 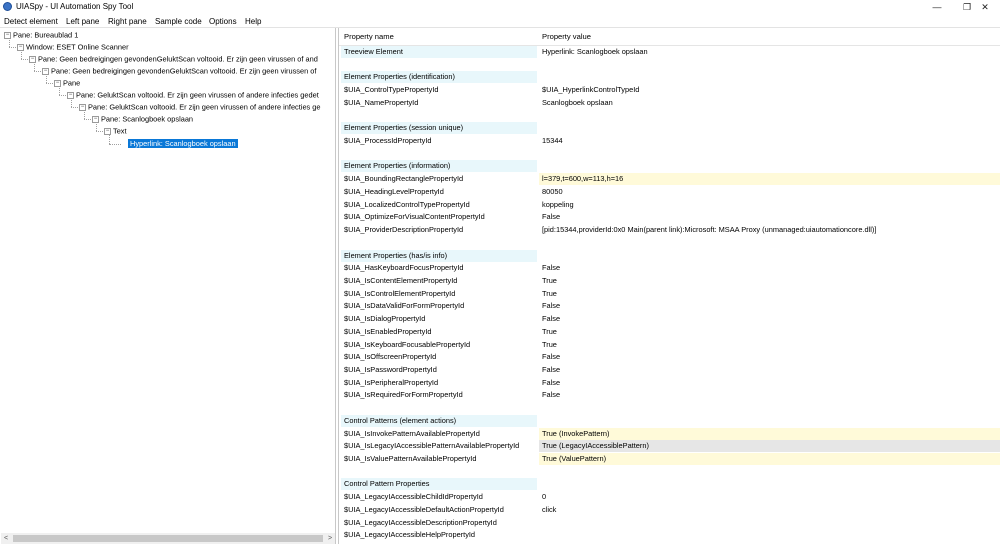 What do you see at coordinates (403, 395) in the screenshot?
I see `property-name: $UIA_IsRequiredForFormPropertyId` at bounding box center [403, 395].